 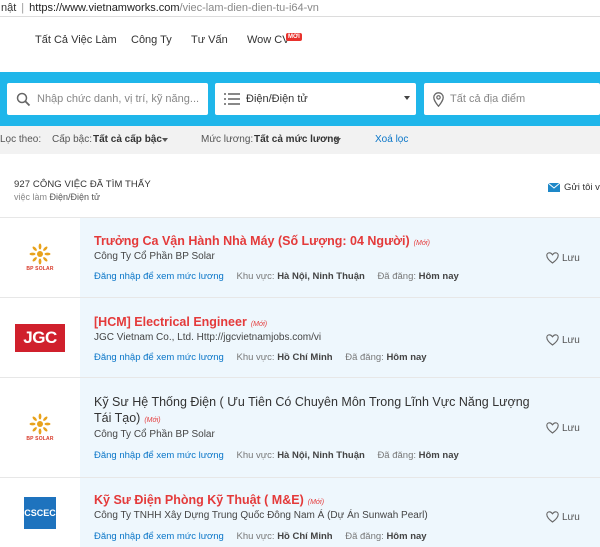 I want to click on job-title-link: Kỹ Sư Điện Phòng Kỹ Thuật ( M&E) (Mới), so click(x=314, y=501).